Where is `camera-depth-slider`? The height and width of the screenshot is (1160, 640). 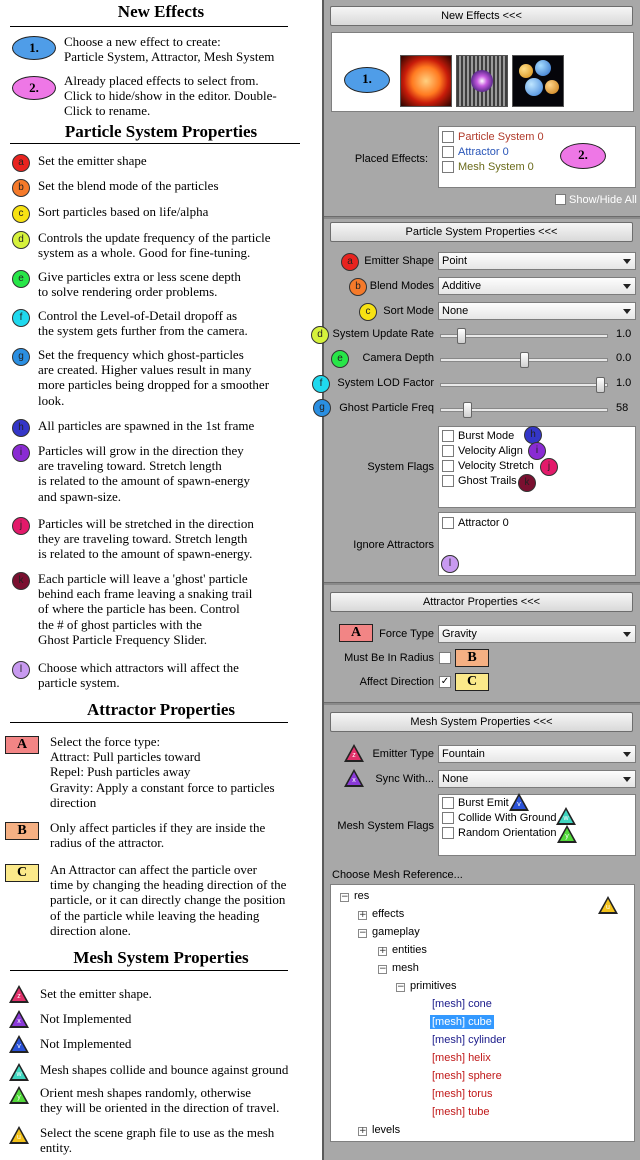 camera-depth-slider is located at coordinates (524, 360).